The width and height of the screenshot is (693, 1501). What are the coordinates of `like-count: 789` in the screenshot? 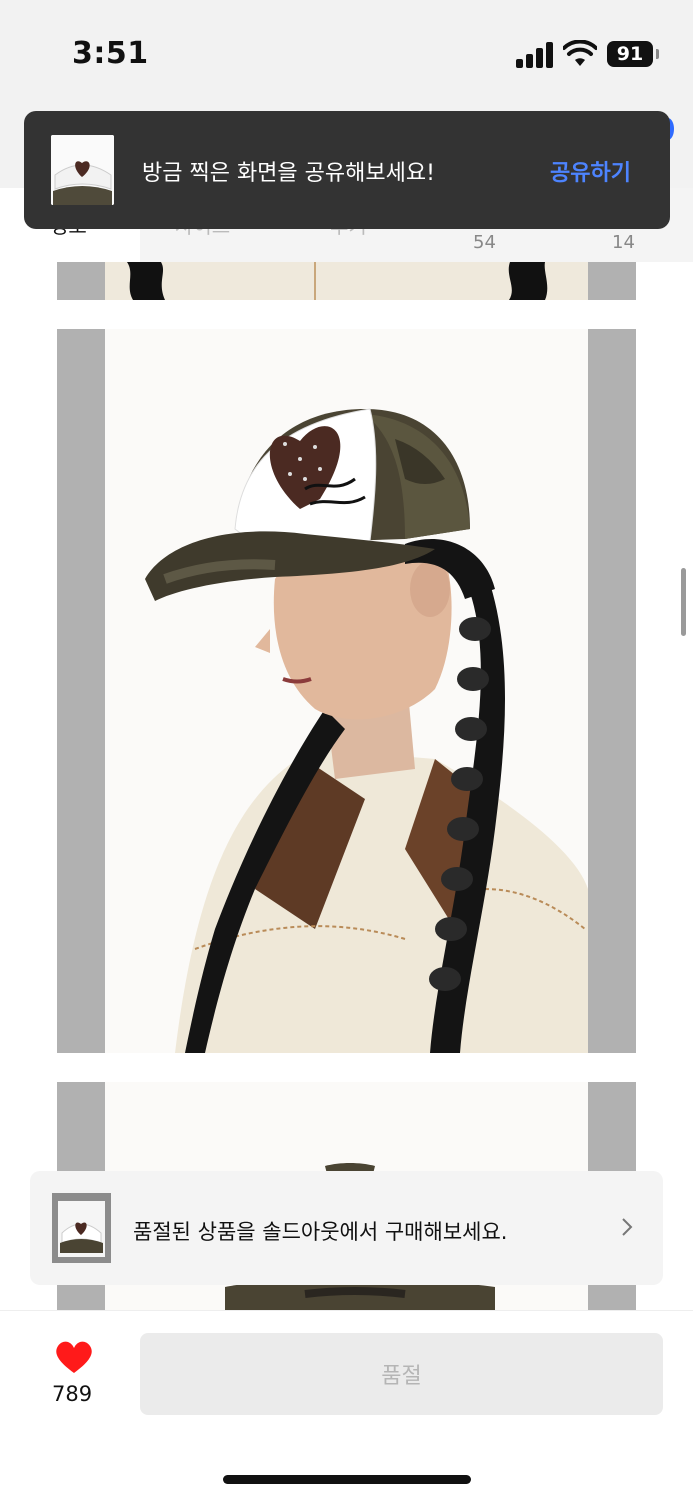 It's located at (72, 1394).